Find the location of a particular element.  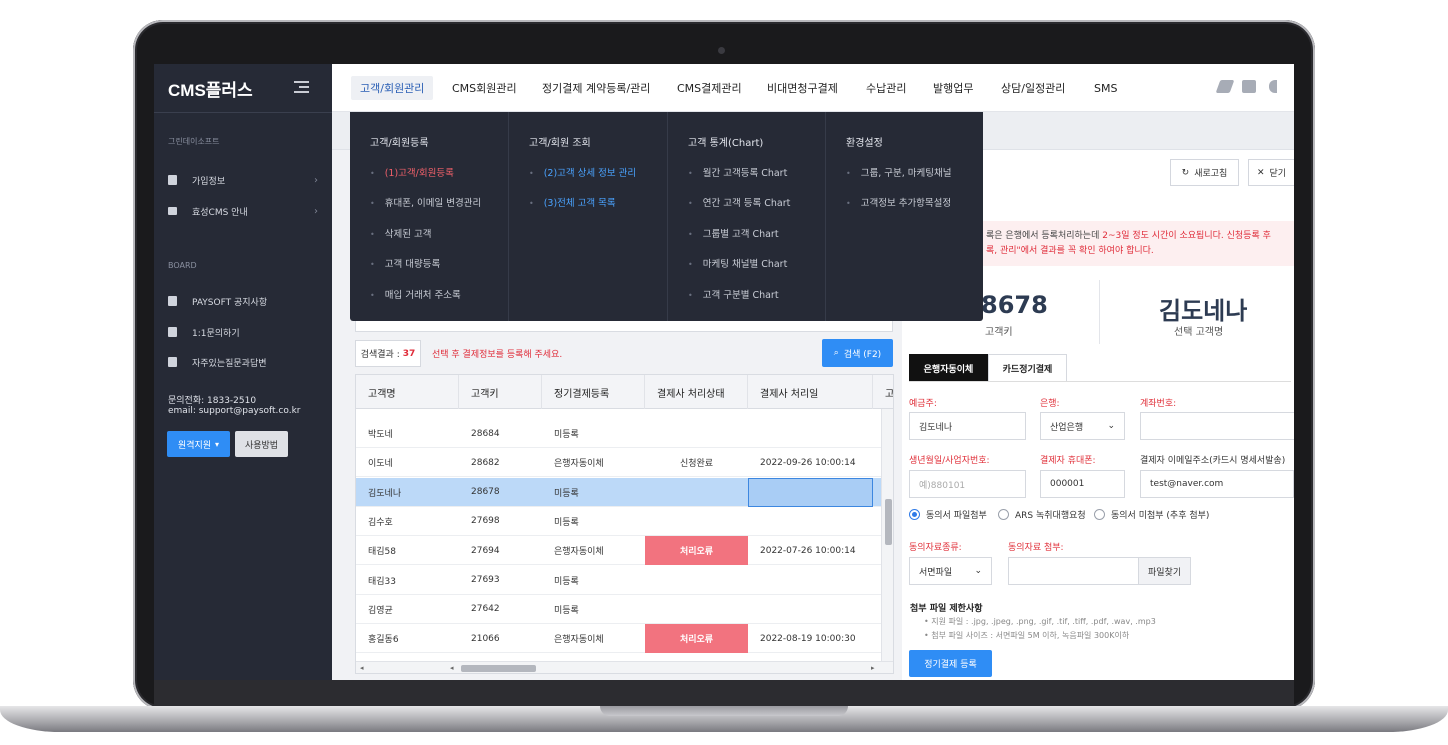

tab-card-recurring: 카드정기결제 is located at coordinates (1027, 368).